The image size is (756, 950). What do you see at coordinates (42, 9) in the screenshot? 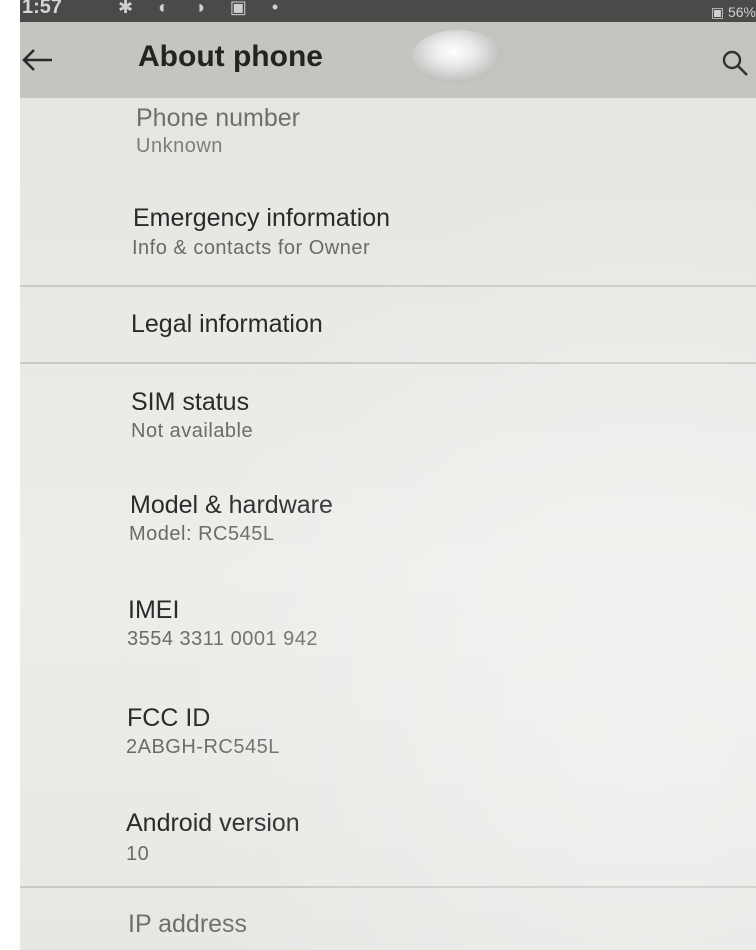
I see `status-time: 1:57` at bounding box center [42, 9].